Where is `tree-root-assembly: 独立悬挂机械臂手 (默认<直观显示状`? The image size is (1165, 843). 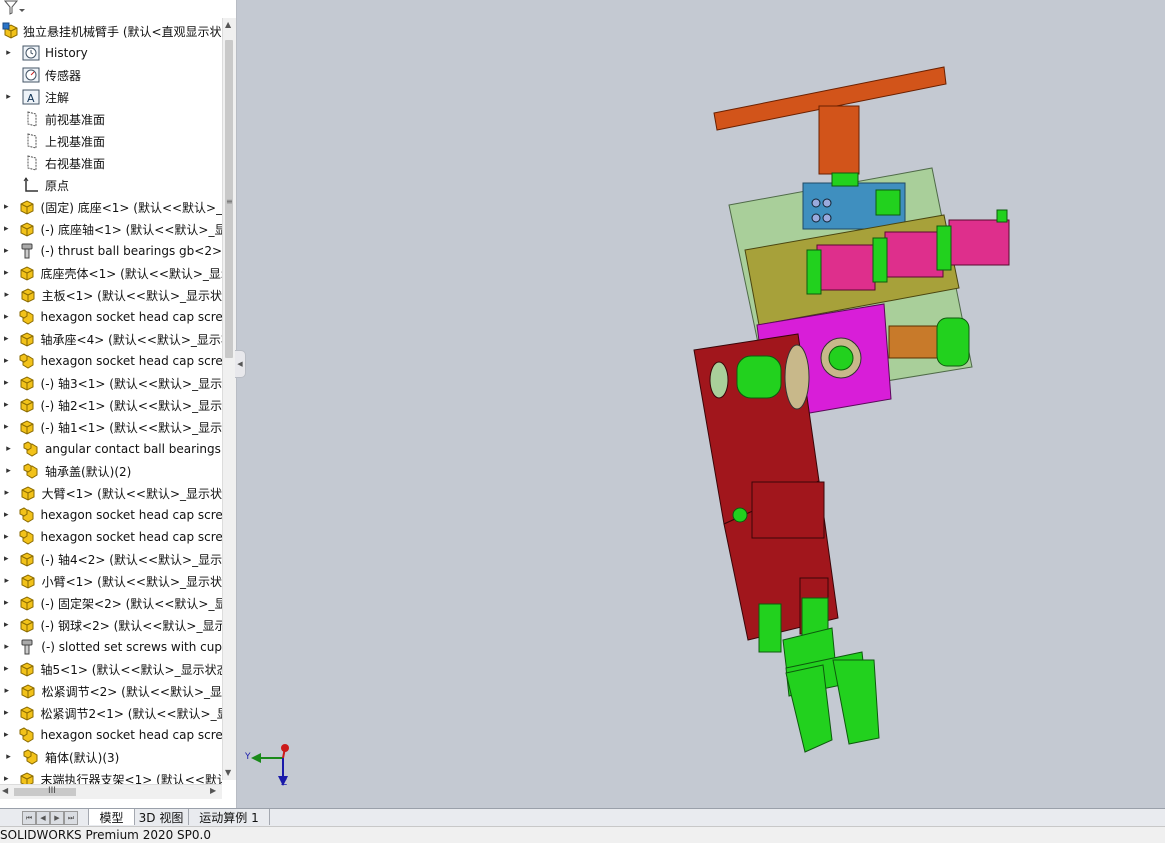 tree-root-assembly: 独立悬挂机械臂手 (默认<直观显示状 is located at coordinates (111, 31).